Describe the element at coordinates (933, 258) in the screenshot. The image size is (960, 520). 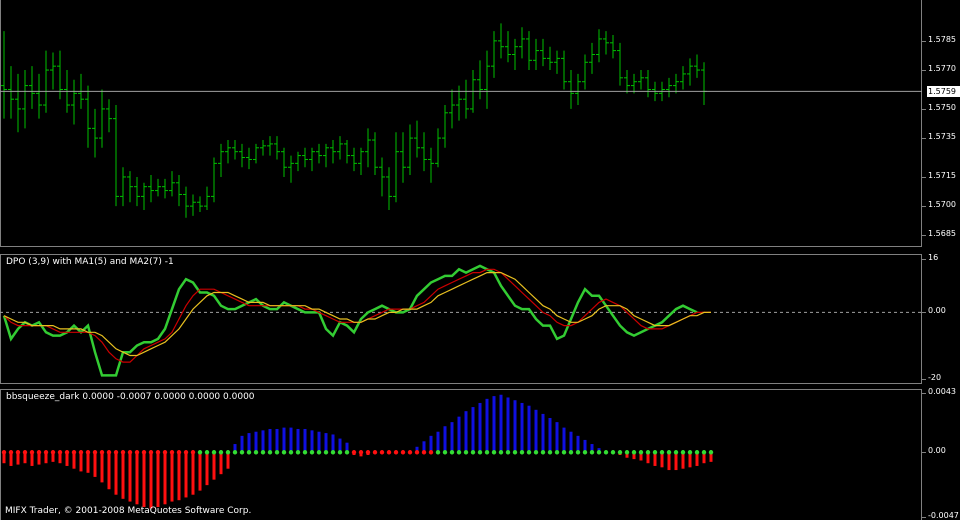
I see `dpo-tick-label: 16` at that location.